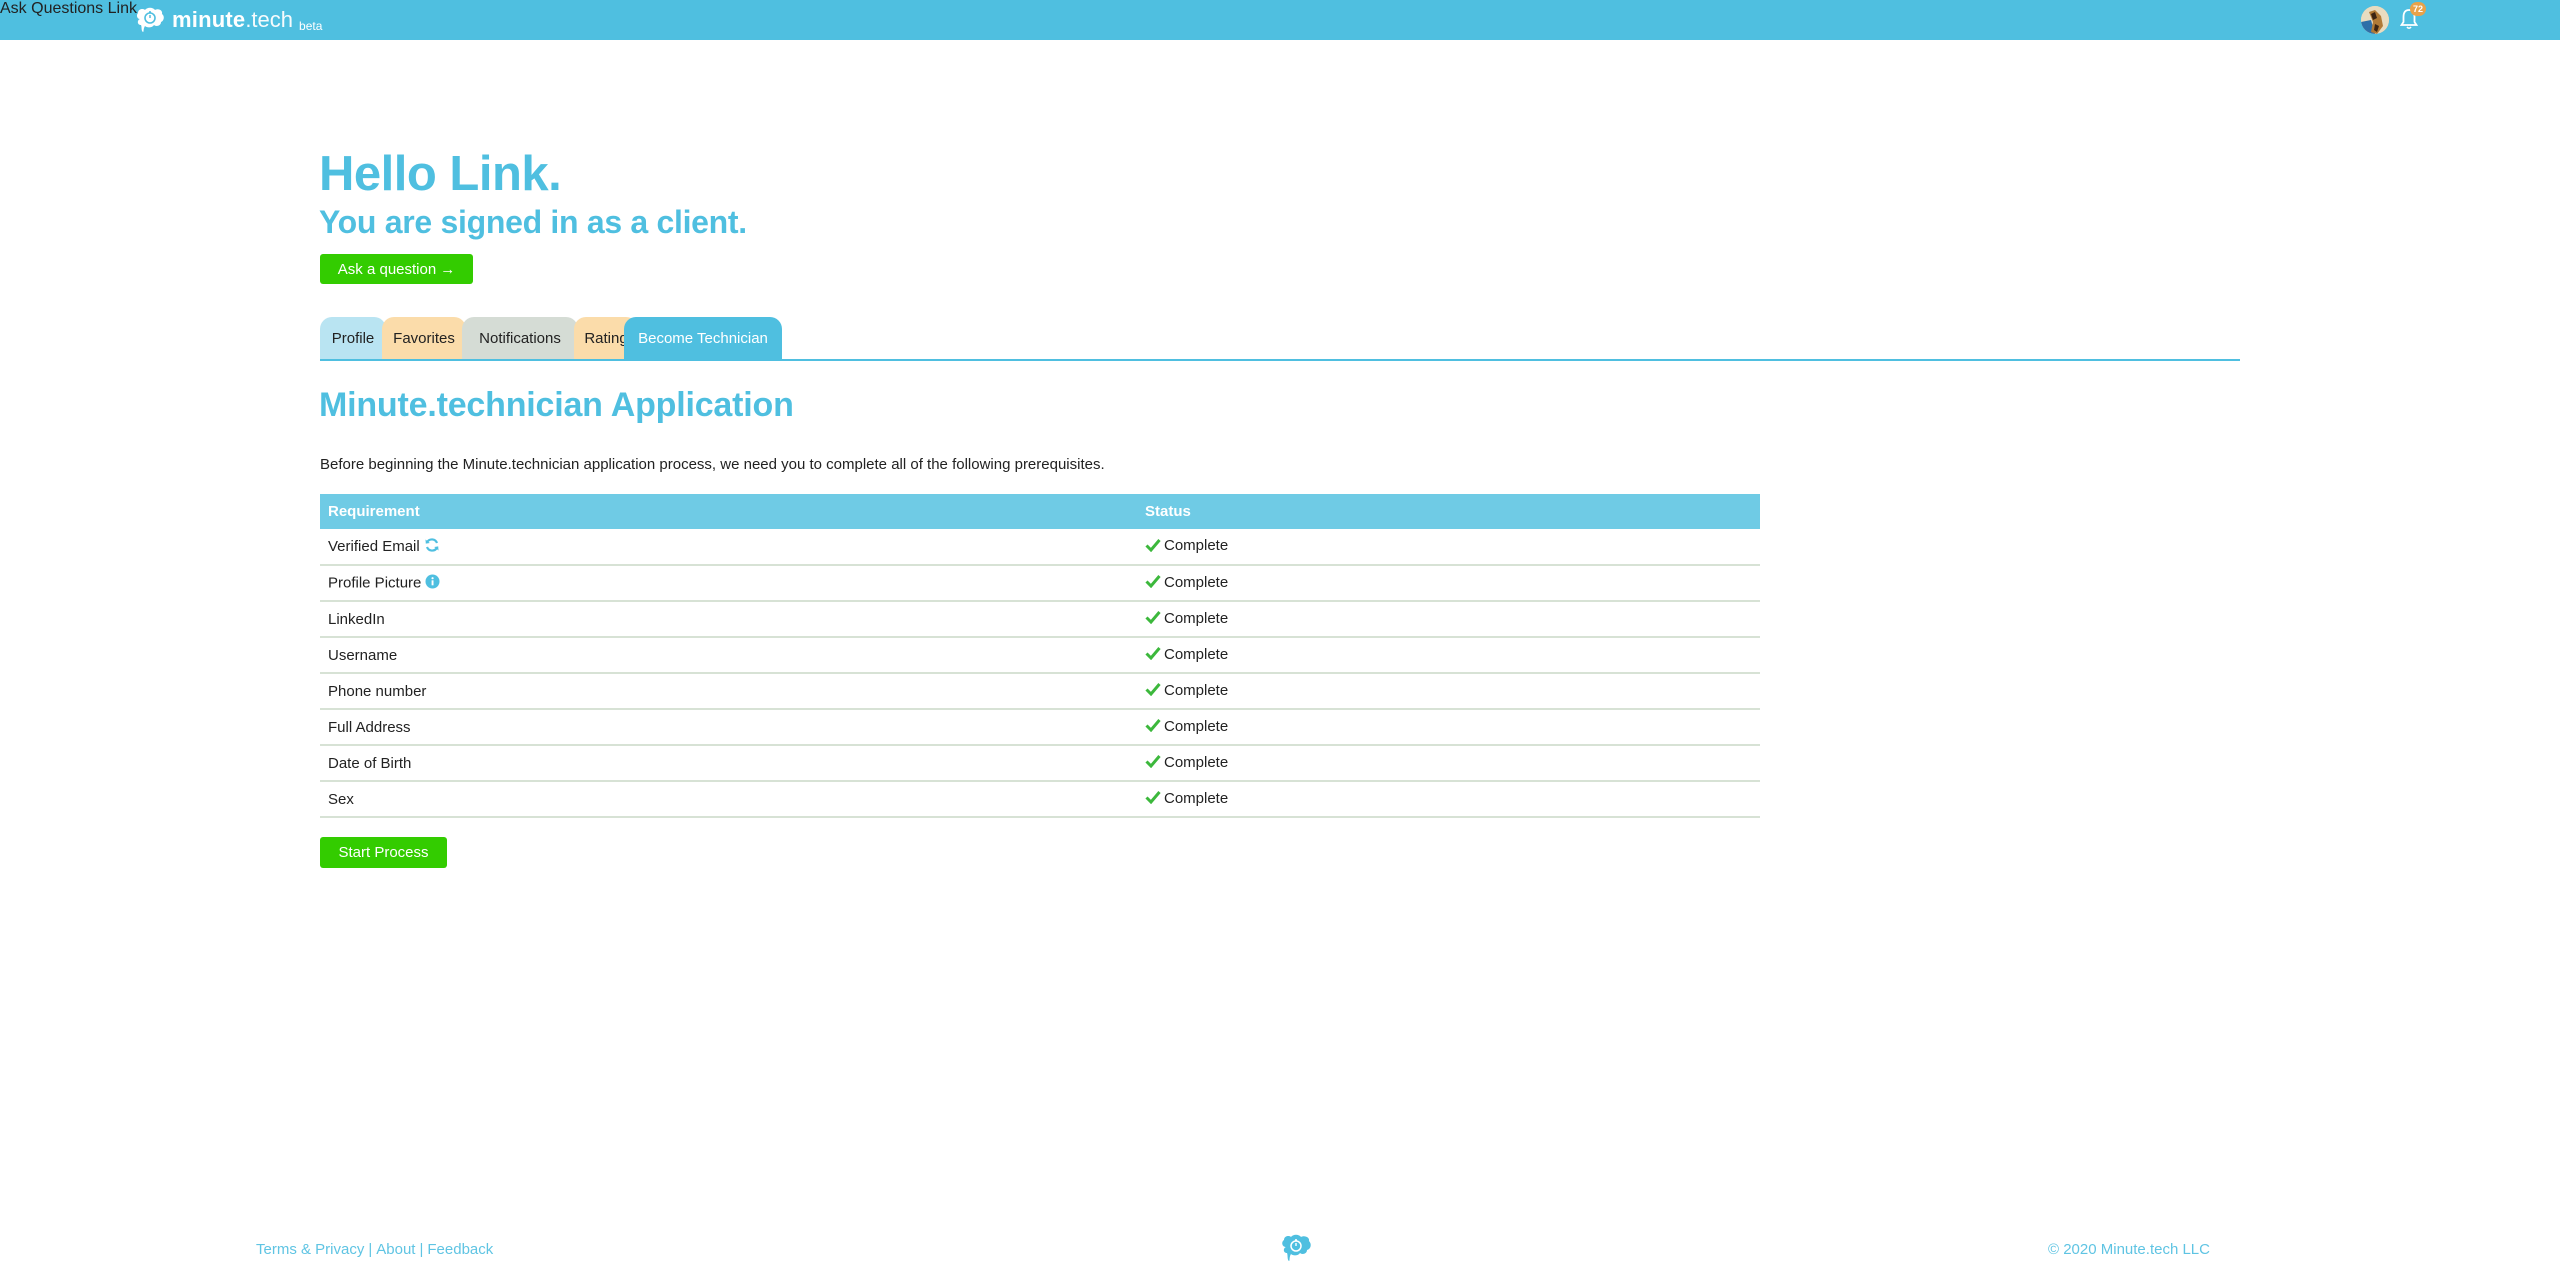 The height and width of the screenshot is (1280, 2560). Describe the element at coordinates (374, 546) in the screenshot. I see `requirement-label: Verified Email` at that location.